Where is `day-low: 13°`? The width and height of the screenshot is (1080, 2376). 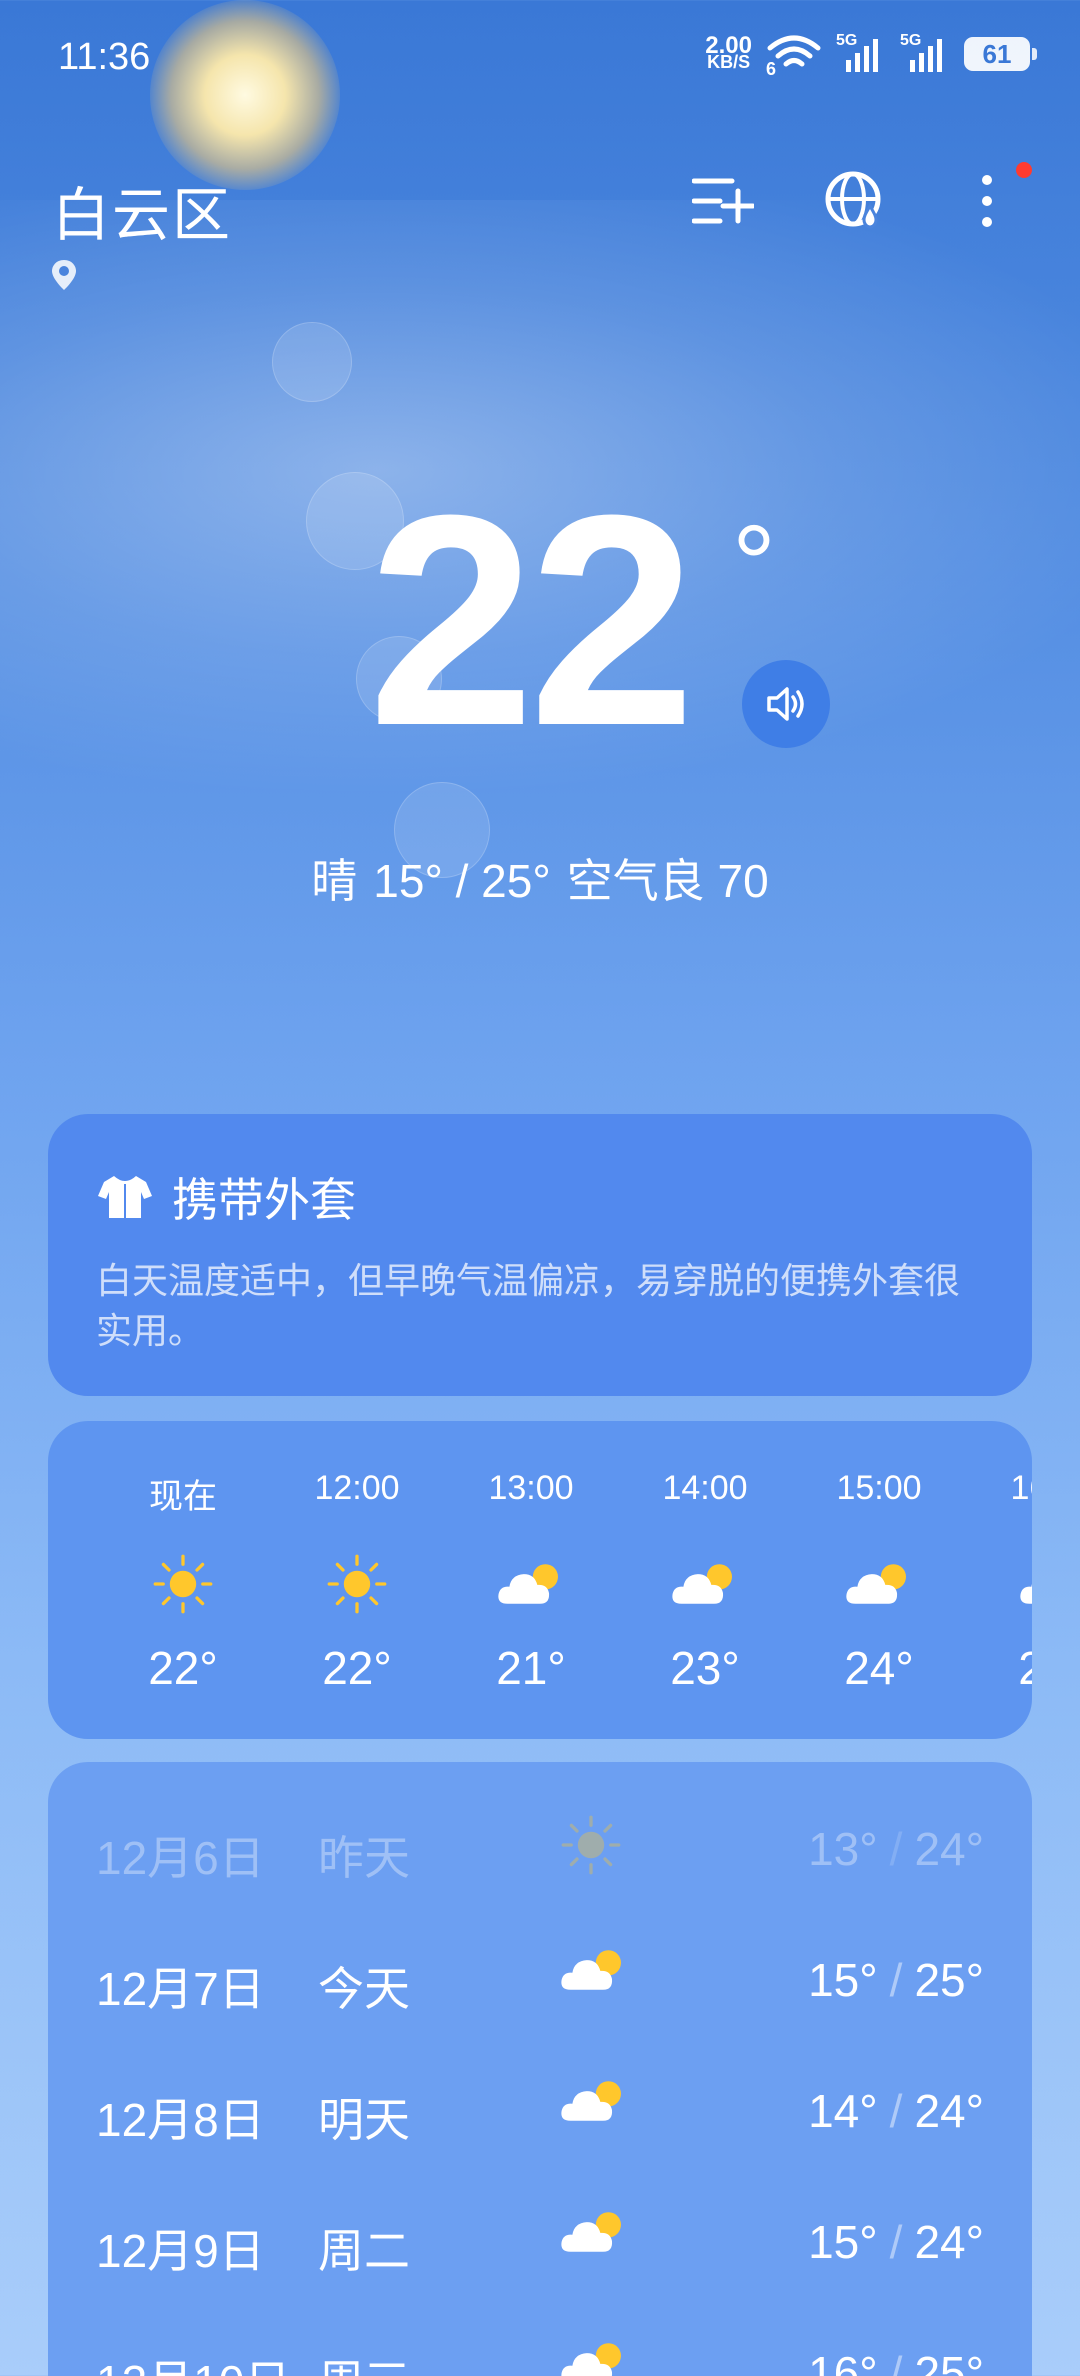
day-low: 13° is located at coordinates (843, 1849).